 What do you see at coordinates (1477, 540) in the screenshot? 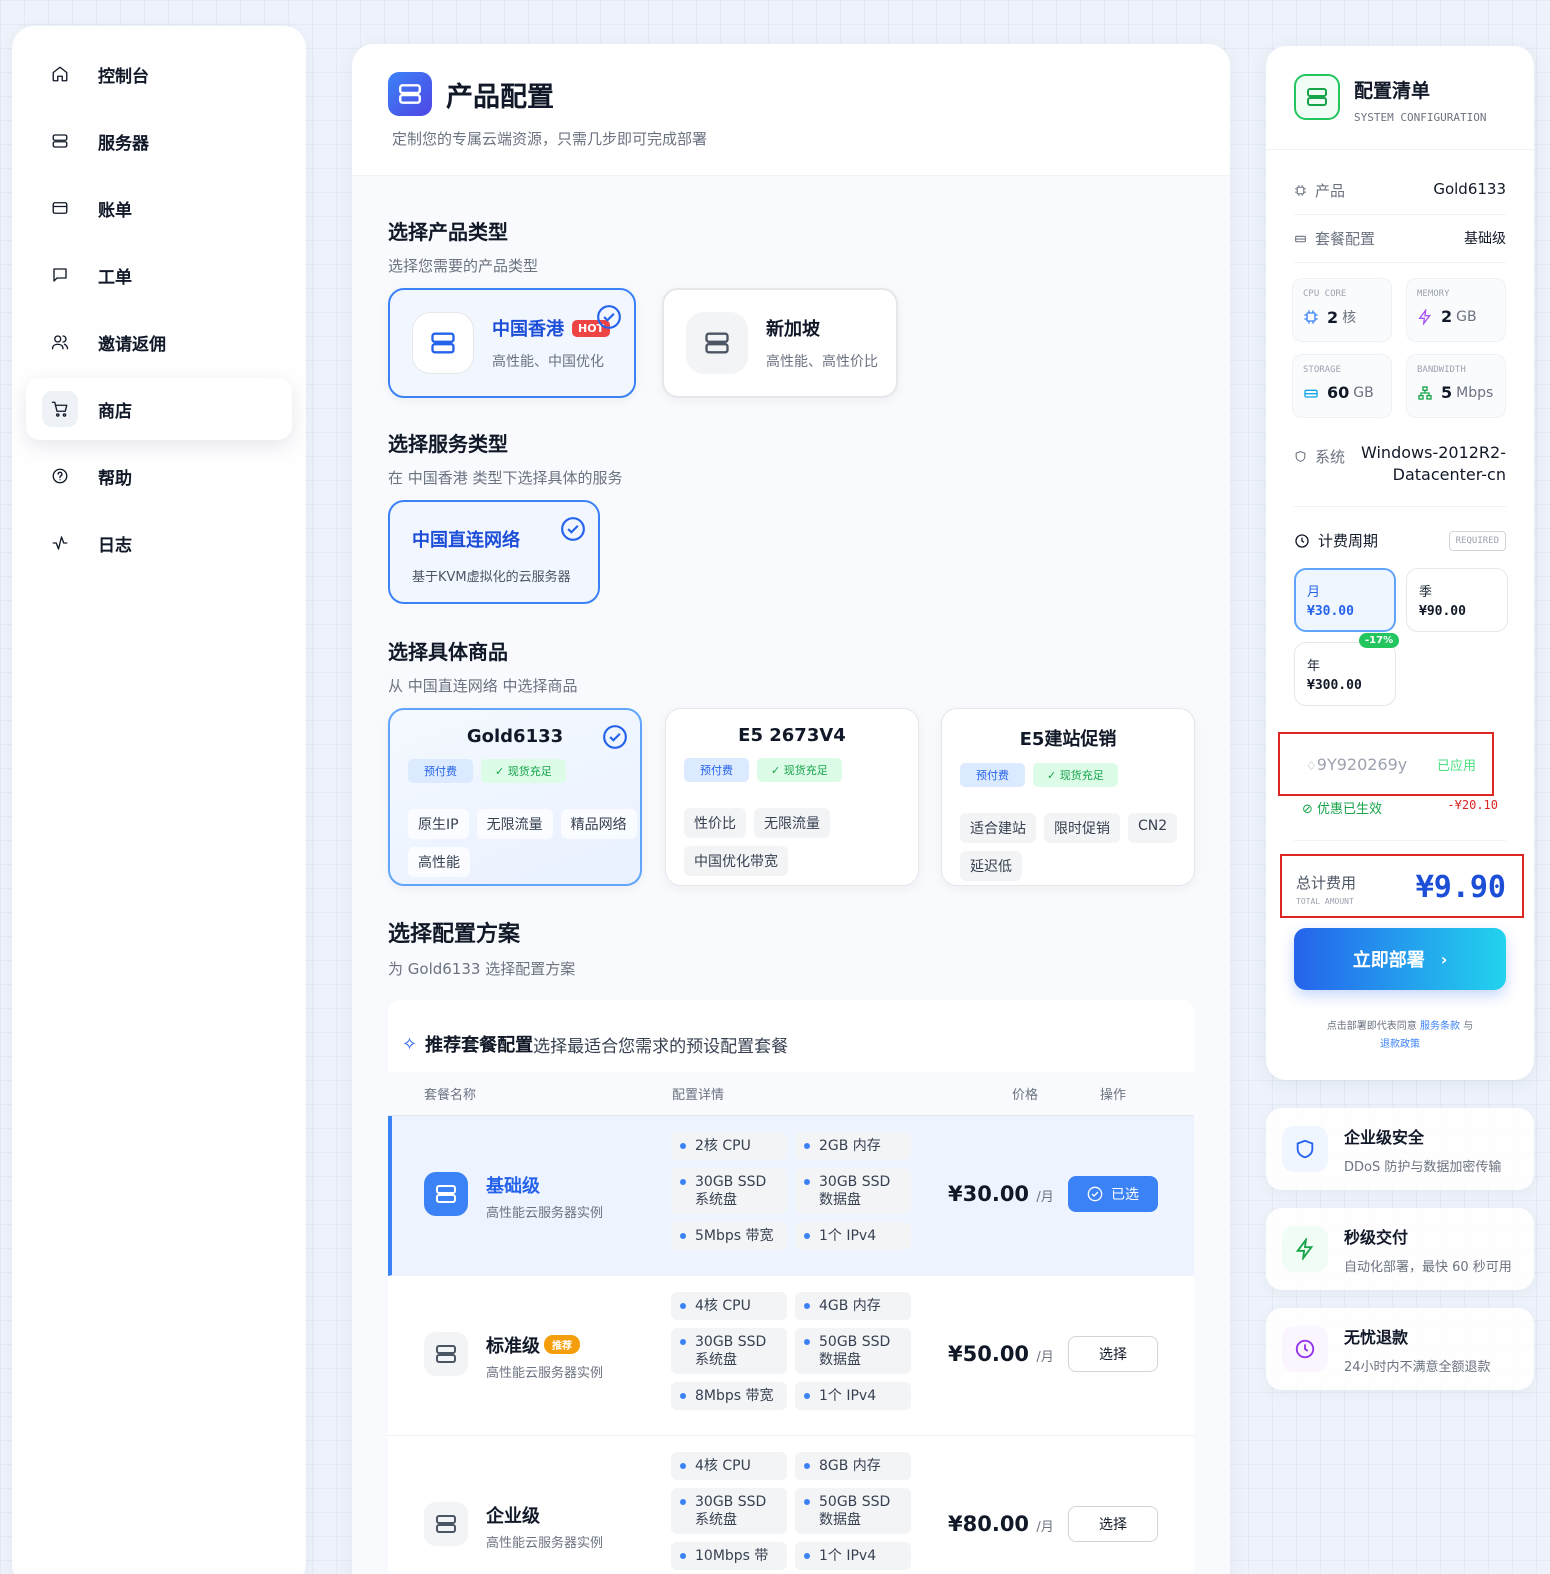
I see `required-badge: REQUIRED` at bounding box center [1477, 540].